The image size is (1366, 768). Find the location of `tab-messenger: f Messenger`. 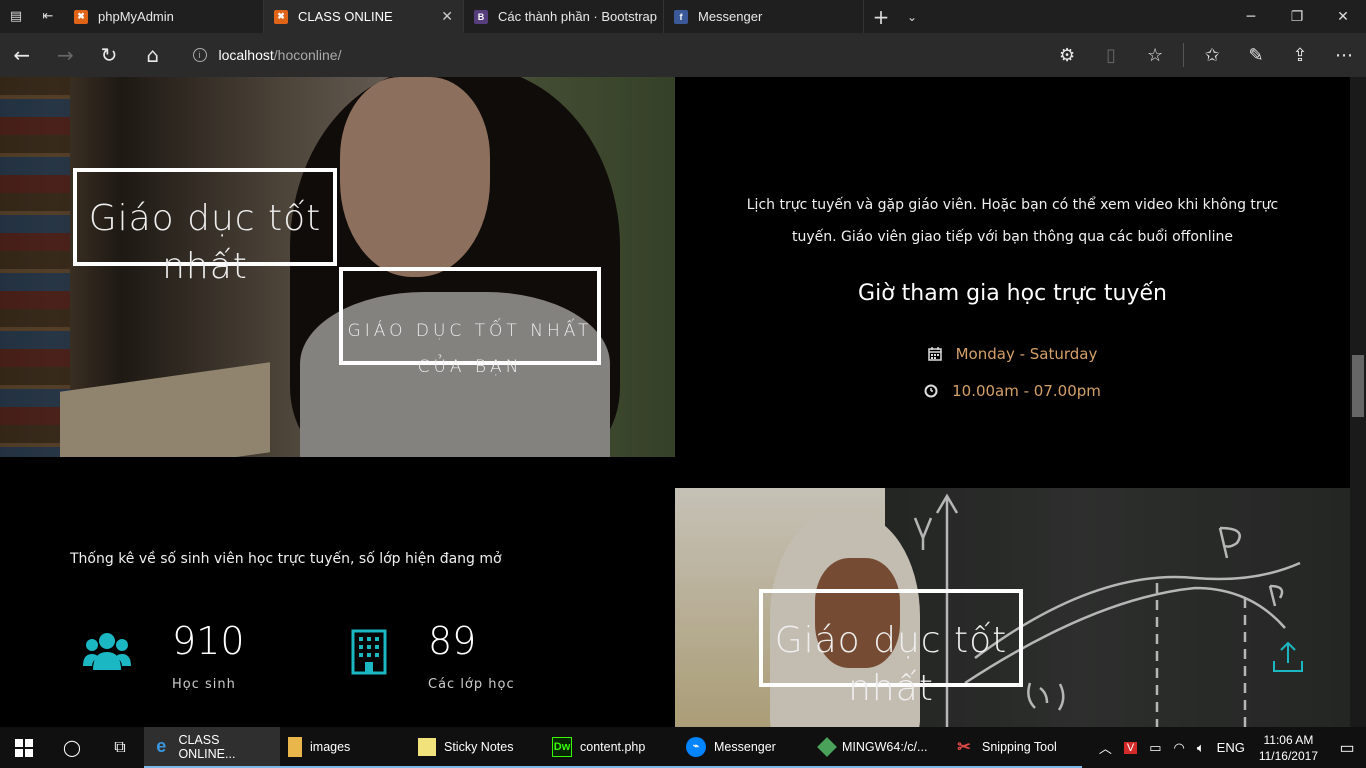

tab-messenger: f Messenger is located at coordinates (764, 16).